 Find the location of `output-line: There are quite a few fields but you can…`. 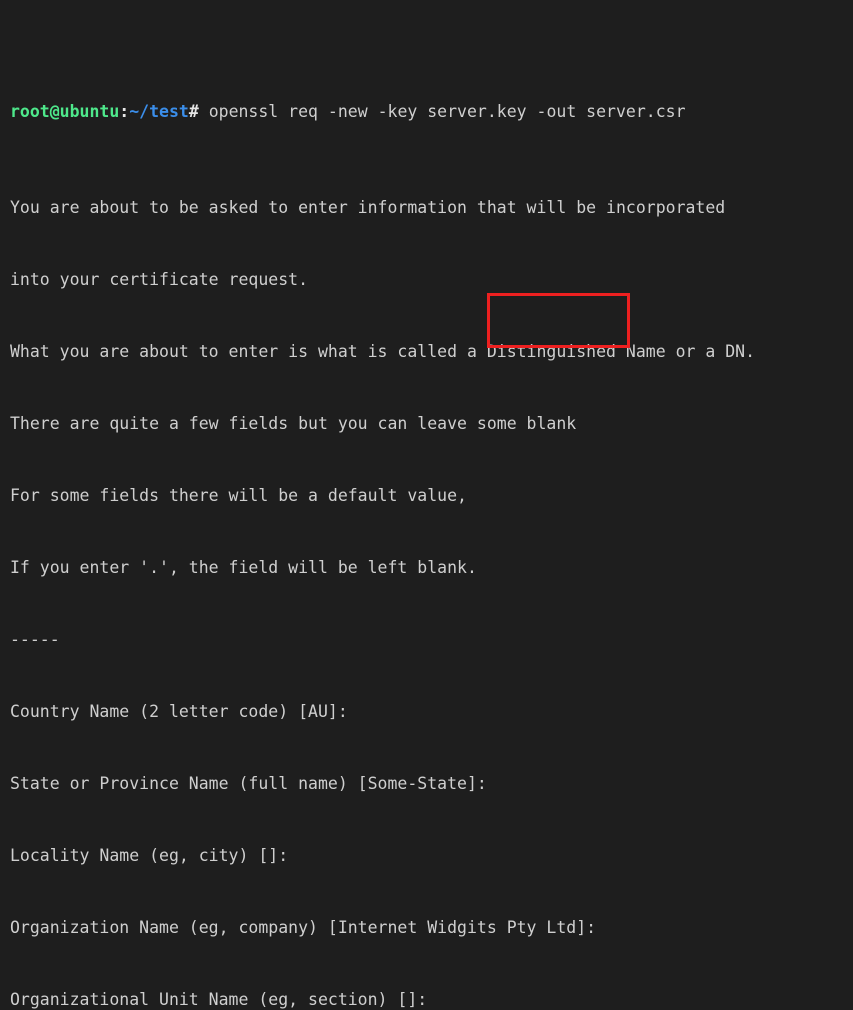

output-line: There are quite a few fields but you can… is located at coordinates (293, 423).